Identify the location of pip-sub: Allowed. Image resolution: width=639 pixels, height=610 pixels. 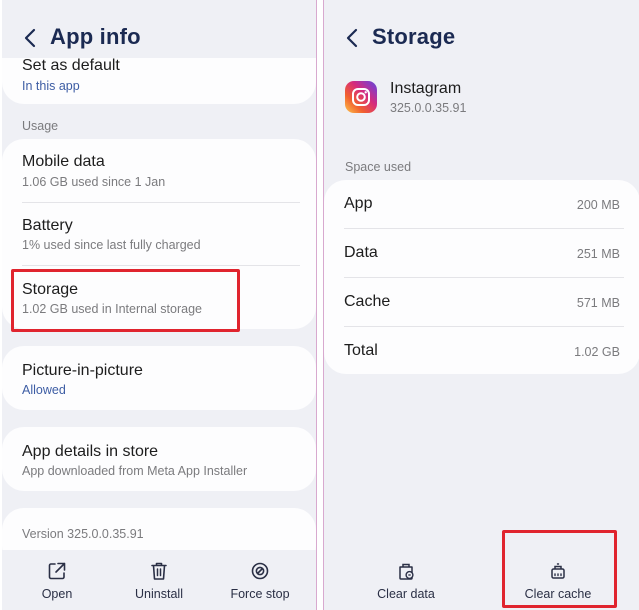
(44, 390).